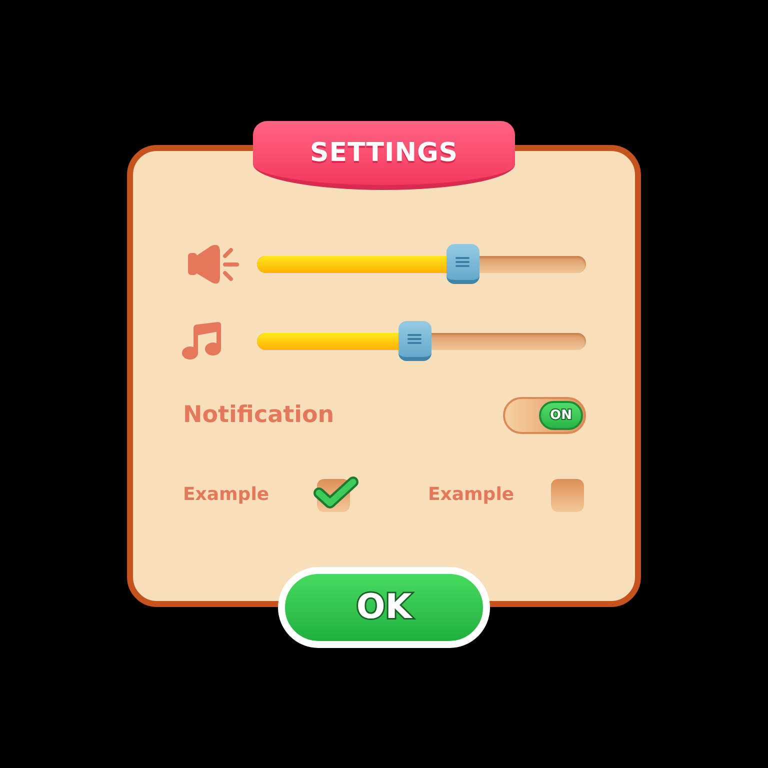 The height and width of the screenshot is (768, 768). What do you see at coordinates (202, 341) in the screenshot?
I see `music-note-icon` at bounding box center [202, 341].